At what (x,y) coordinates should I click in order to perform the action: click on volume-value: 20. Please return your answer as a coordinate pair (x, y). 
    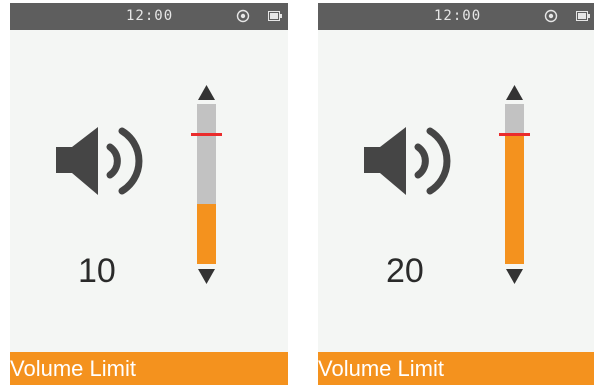
    Looking at the image, I should click on (405, 271).